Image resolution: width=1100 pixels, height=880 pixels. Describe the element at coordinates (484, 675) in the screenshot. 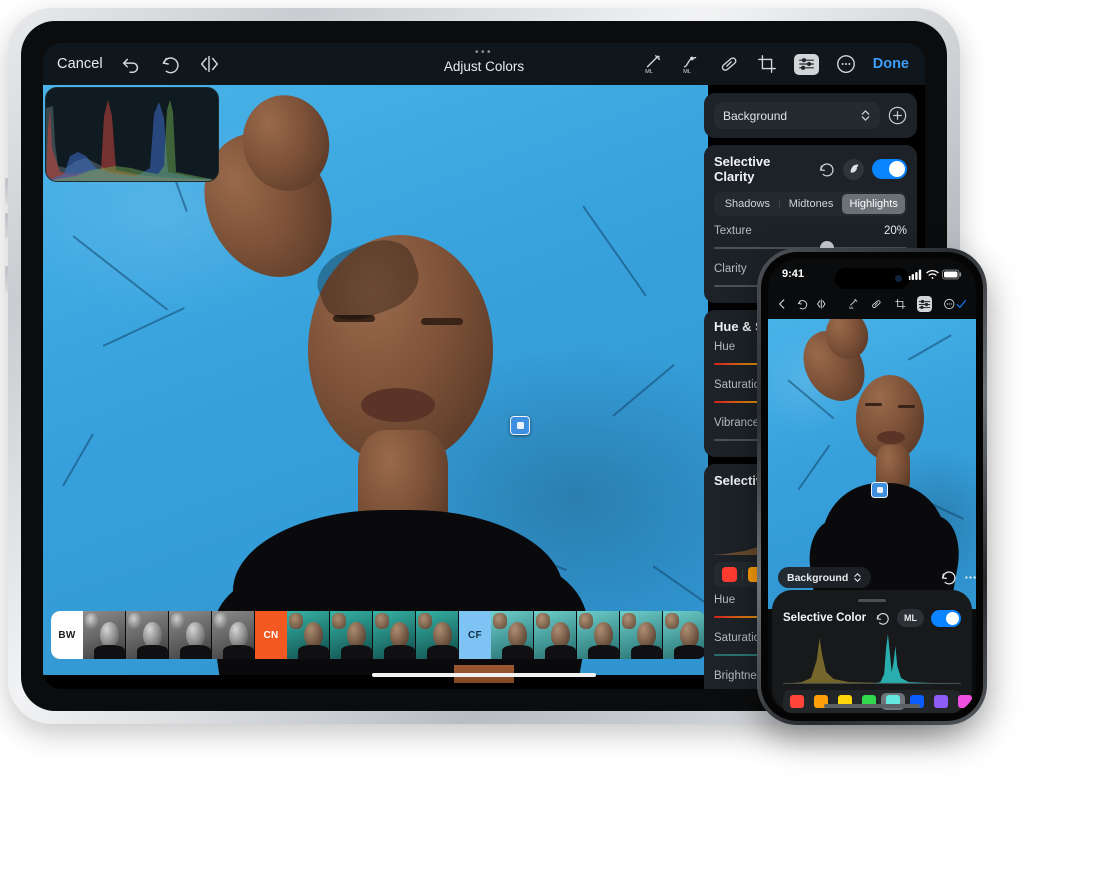

I see `ipad-home-indicator` at that location.